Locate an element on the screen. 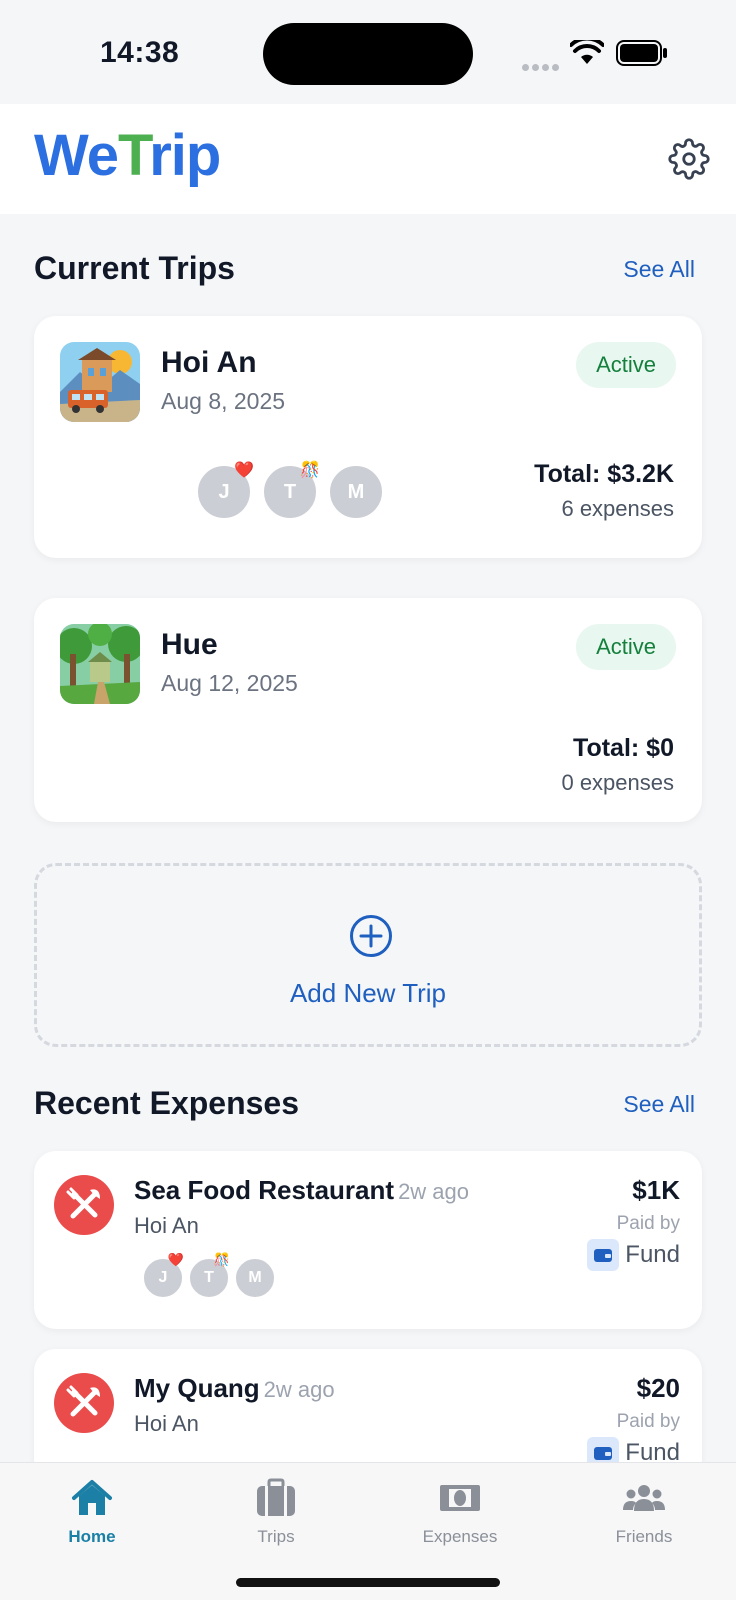 The width and height of the screenshot is (736, 1600). trip-date: Aug 12, 2025 is located at coordinates (229, 683).